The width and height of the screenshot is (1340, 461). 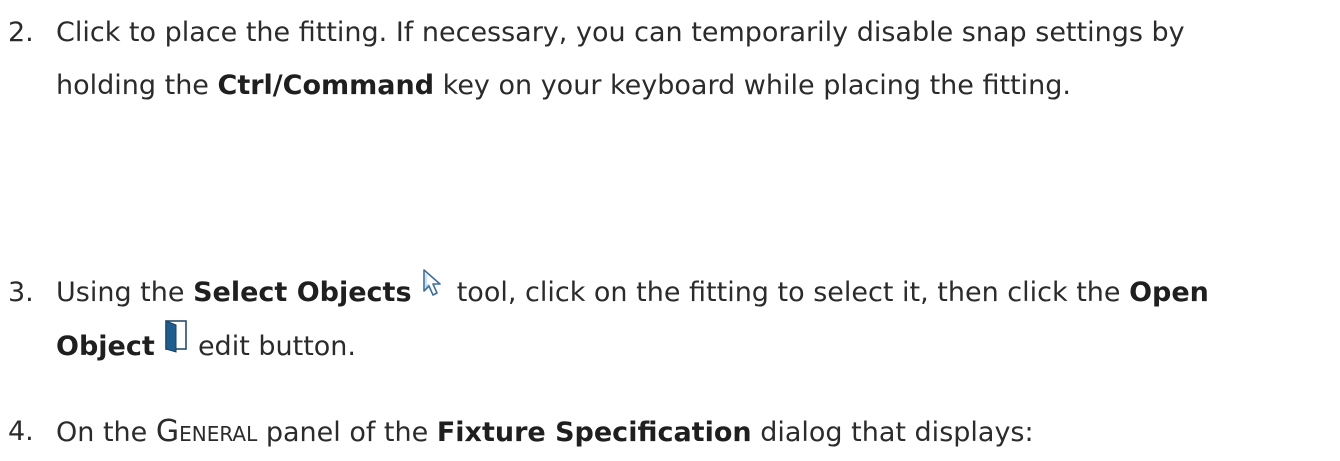 I want to click on step-number: 4., so click(x=21, y=431).